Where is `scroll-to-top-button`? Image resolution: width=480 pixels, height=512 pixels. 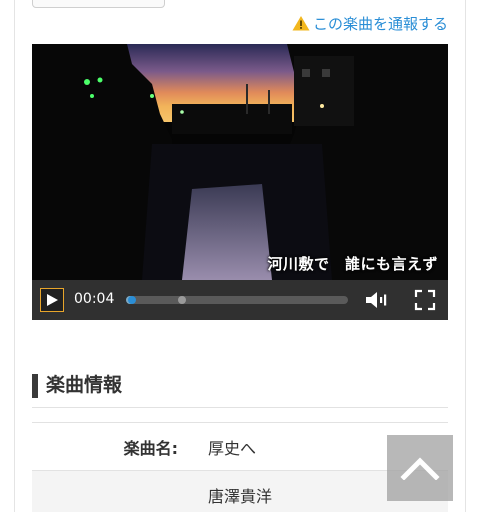 scroll-to-top-button is located at coordinates (420, 468).